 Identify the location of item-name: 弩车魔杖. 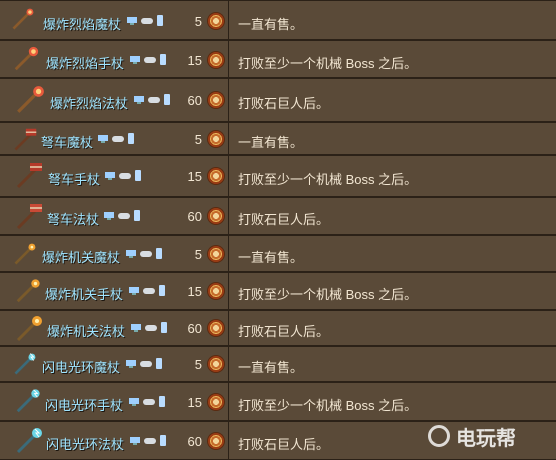
(67, 141).